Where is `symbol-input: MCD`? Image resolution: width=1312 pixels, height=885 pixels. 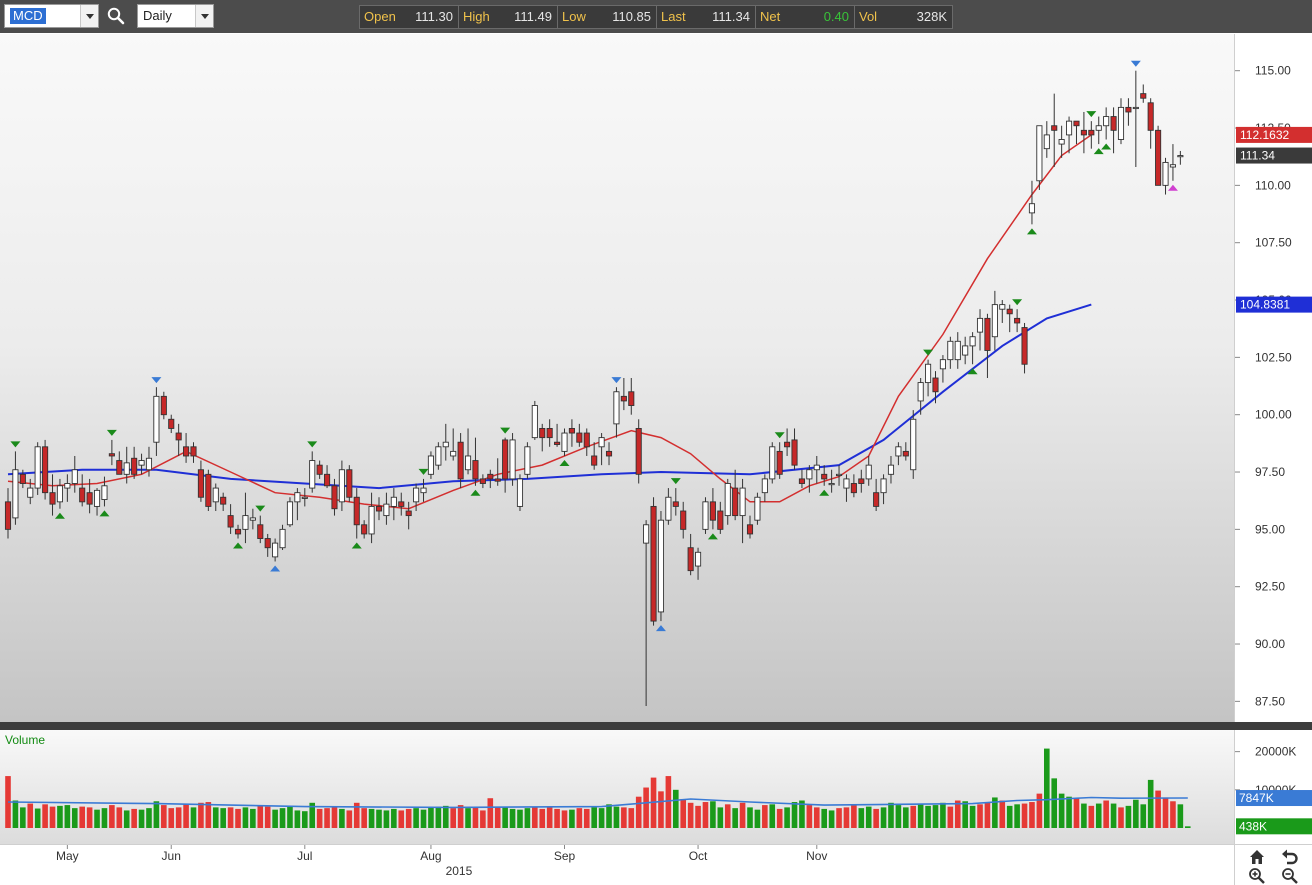
symbol-input: MCD is located at coordinates (28, 16).